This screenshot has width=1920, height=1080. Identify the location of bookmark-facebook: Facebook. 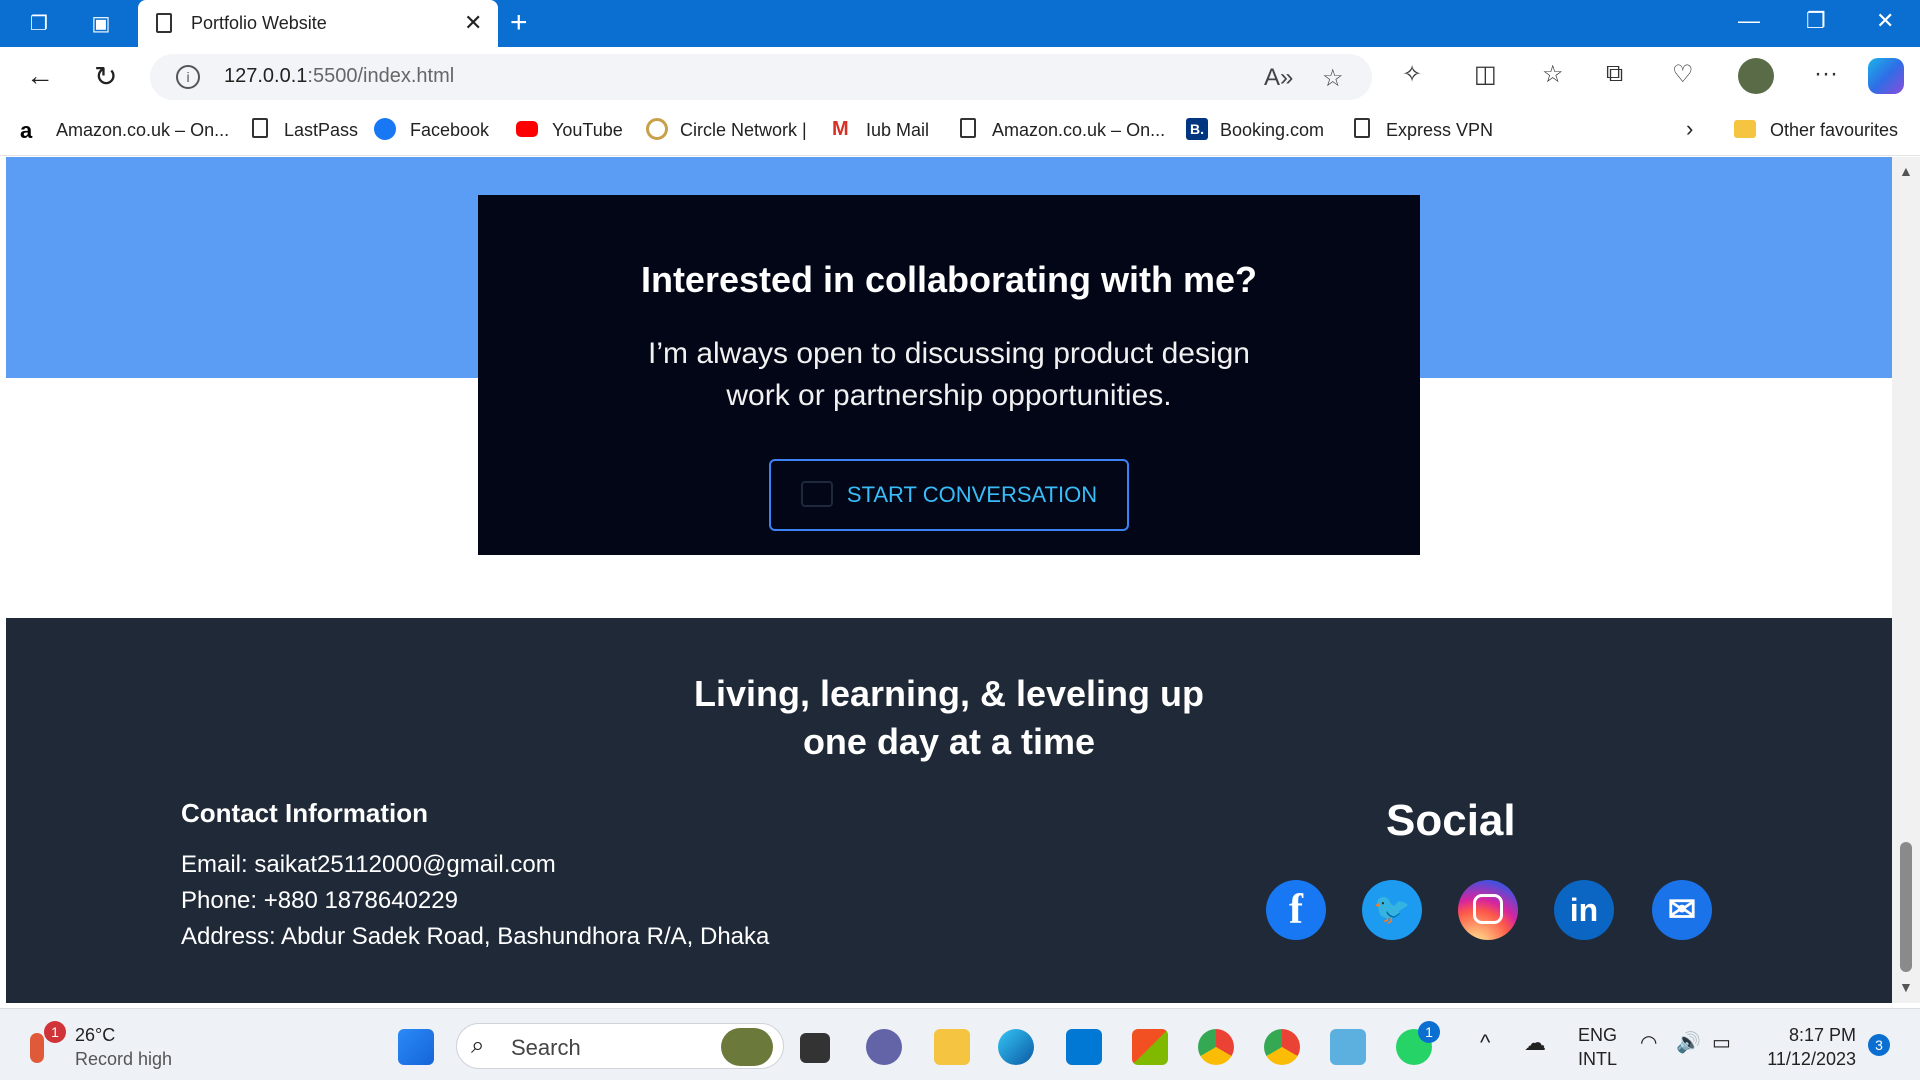
(449, 130).